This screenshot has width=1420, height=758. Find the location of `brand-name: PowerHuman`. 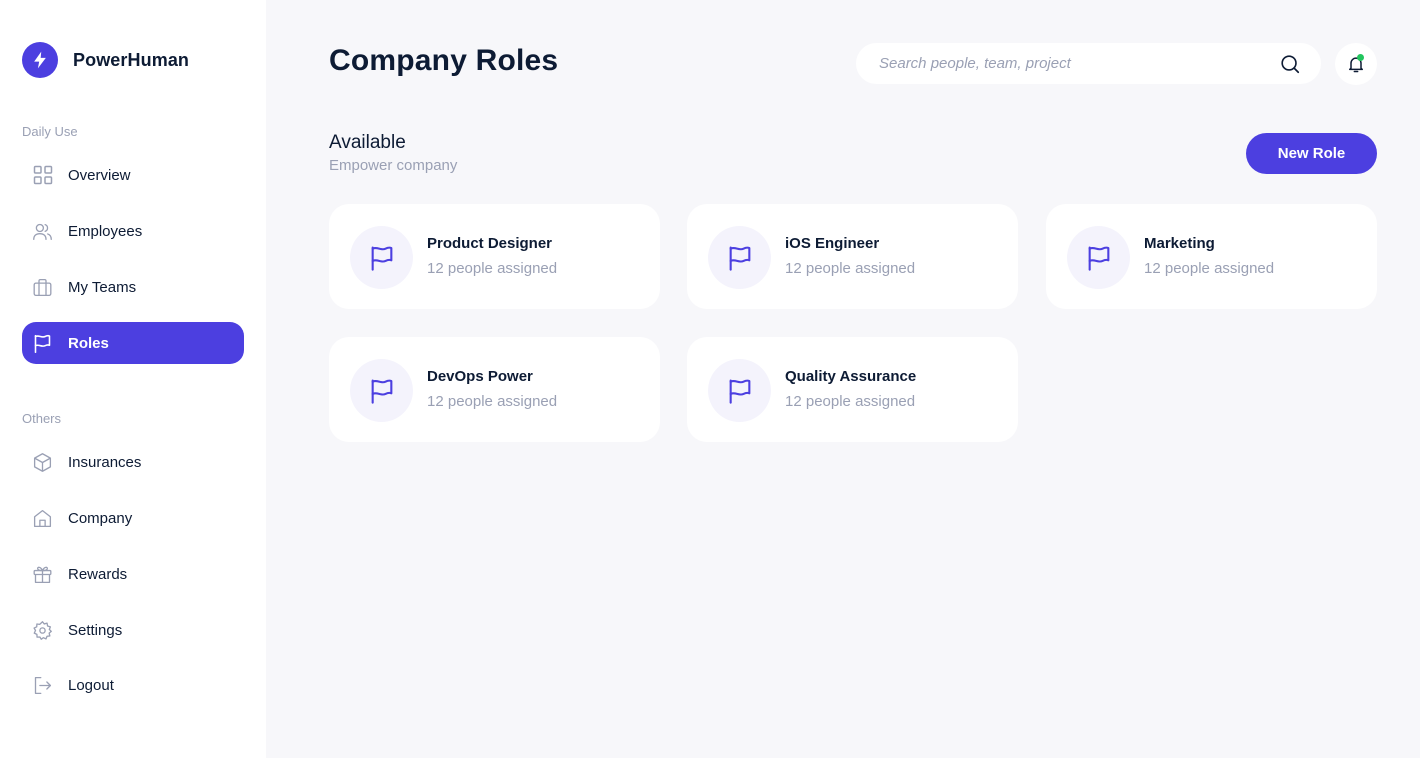

brand-name: PowerHuman is located at coordinates (131, 59).